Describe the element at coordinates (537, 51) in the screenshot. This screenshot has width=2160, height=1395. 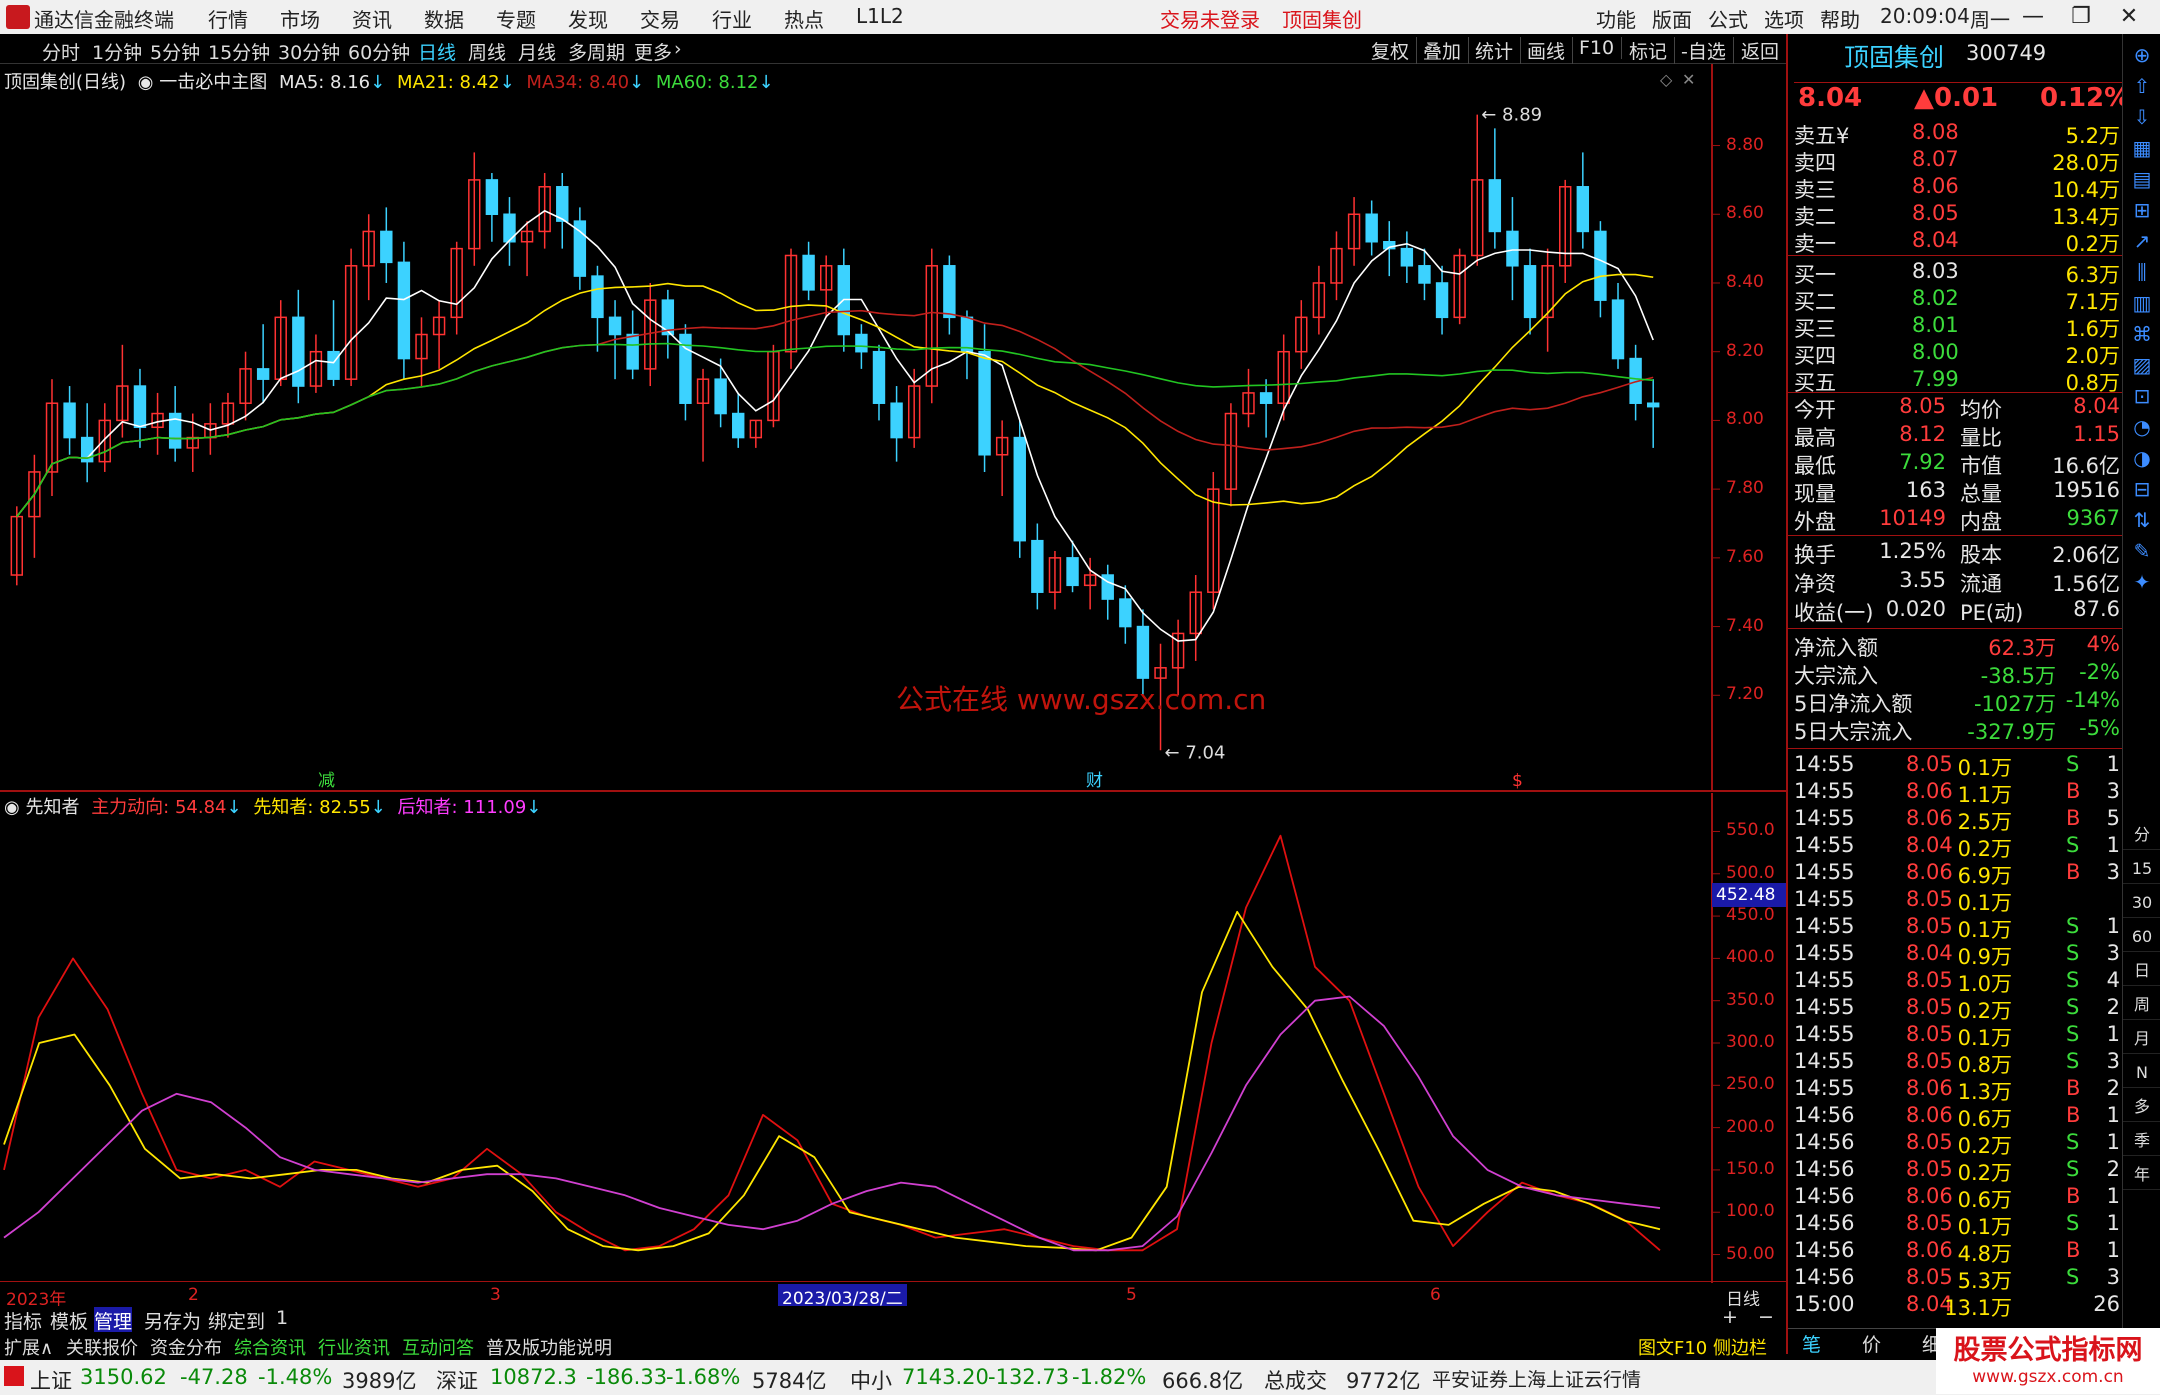
I see `period-monthly: 月线` at that location.